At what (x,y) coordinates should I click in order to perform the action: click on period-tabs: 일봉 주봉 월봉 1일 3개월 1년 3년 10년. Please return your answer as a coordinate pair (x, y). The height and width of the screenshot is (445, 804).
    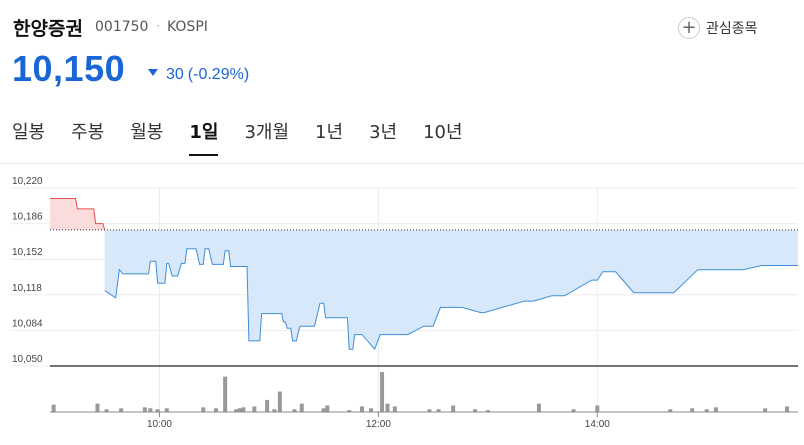
    Looking at the image, I should click on (250, 137).